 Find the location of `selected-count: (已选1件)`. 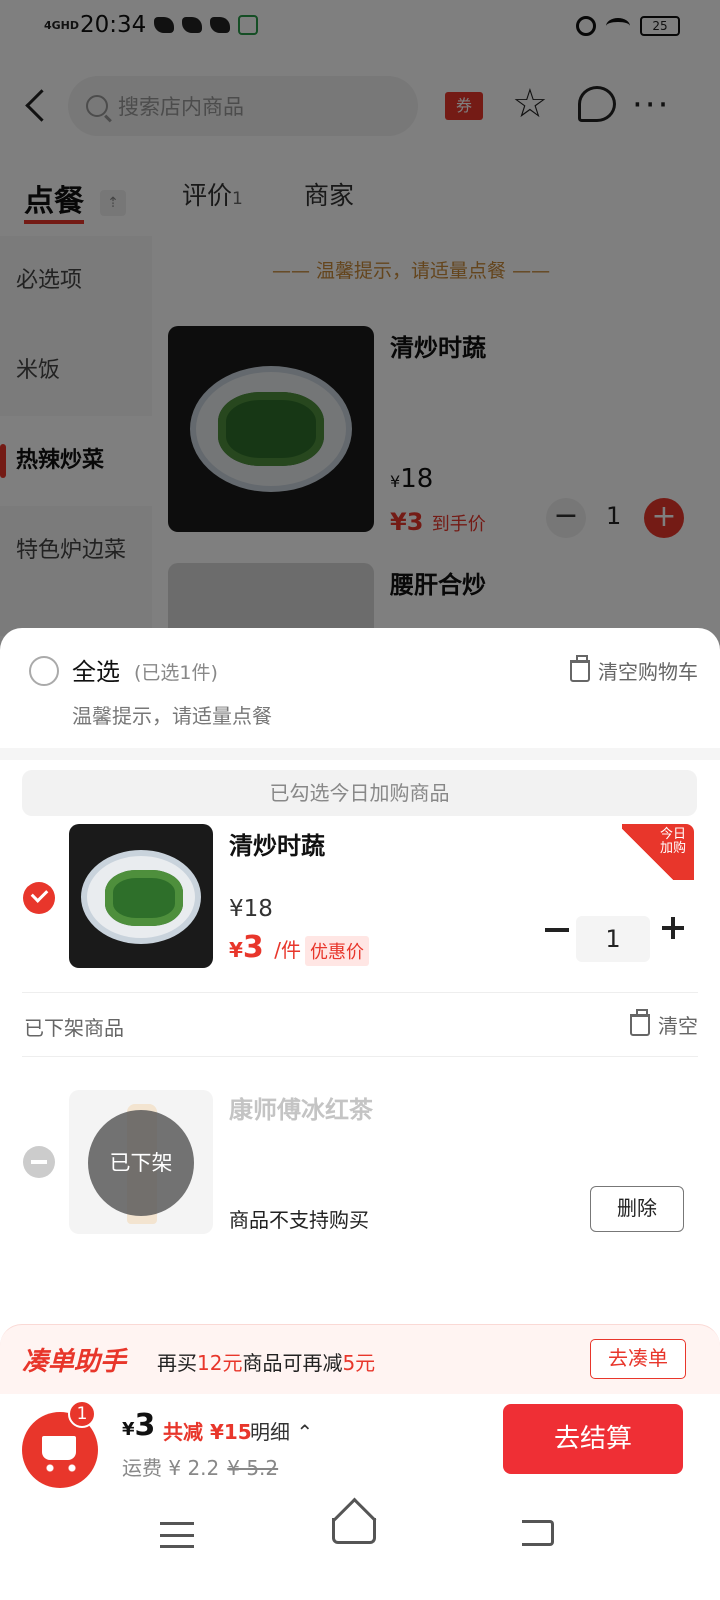

selected-count: (已选1件) is located at coordinates (176, 673).